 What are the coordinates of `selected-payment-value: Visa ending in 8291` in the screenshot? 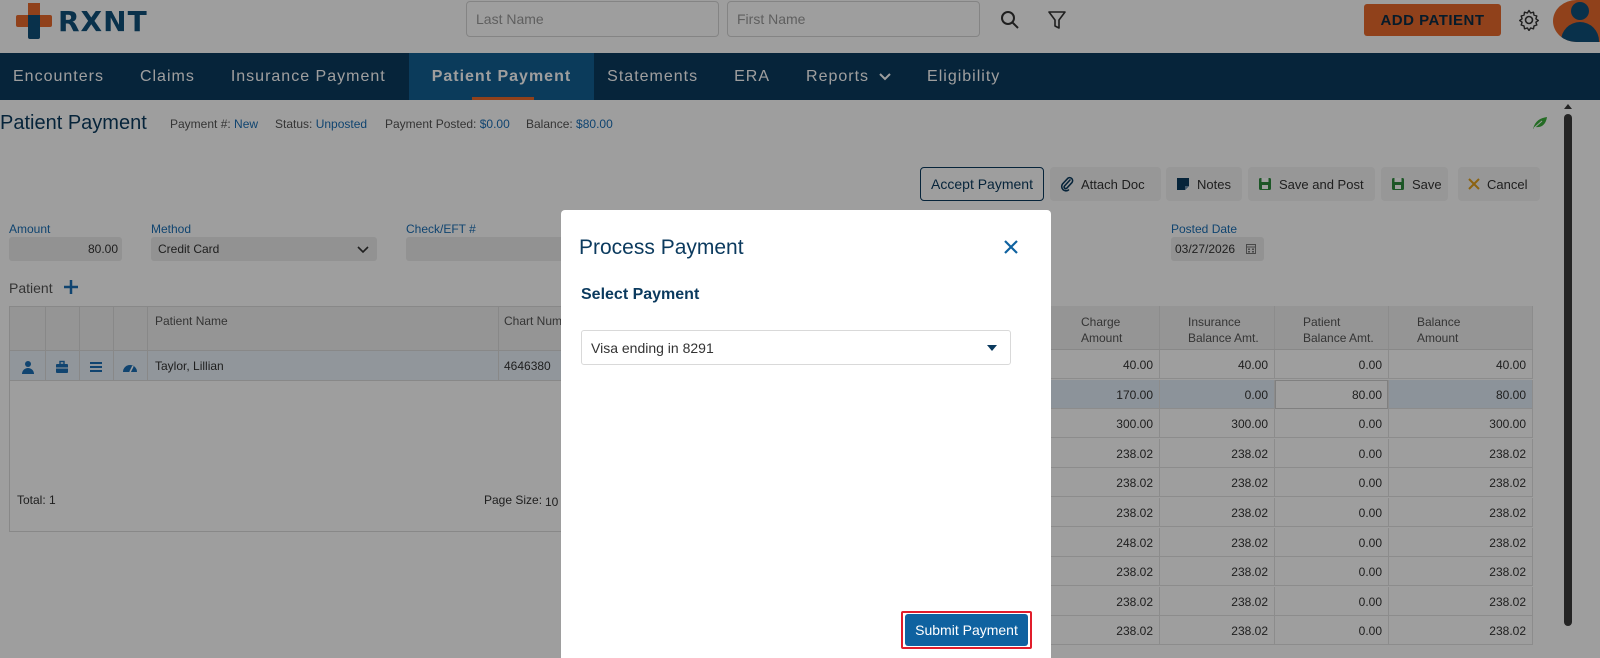 It's located at (652, 347).